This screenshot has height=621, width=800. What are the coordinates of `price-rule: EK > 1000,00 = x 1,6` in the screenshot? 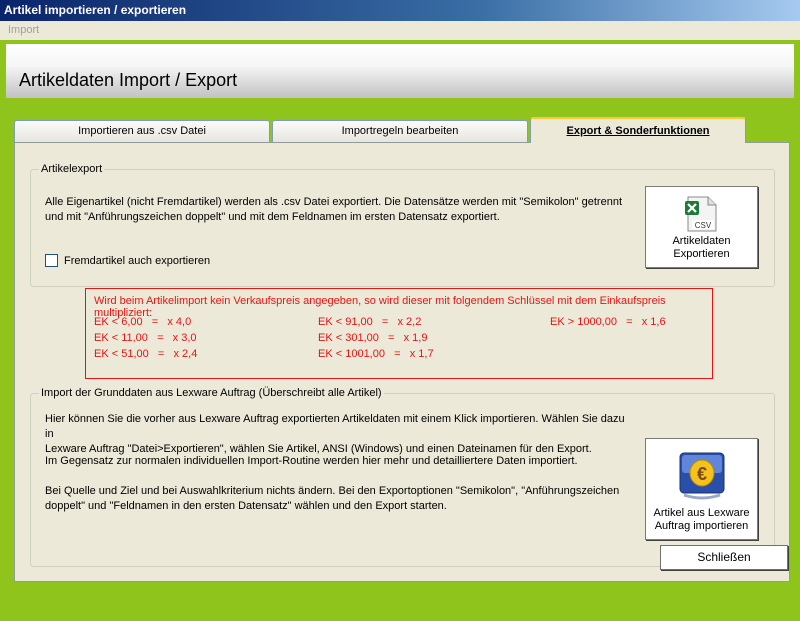 It's located at (608, 322).